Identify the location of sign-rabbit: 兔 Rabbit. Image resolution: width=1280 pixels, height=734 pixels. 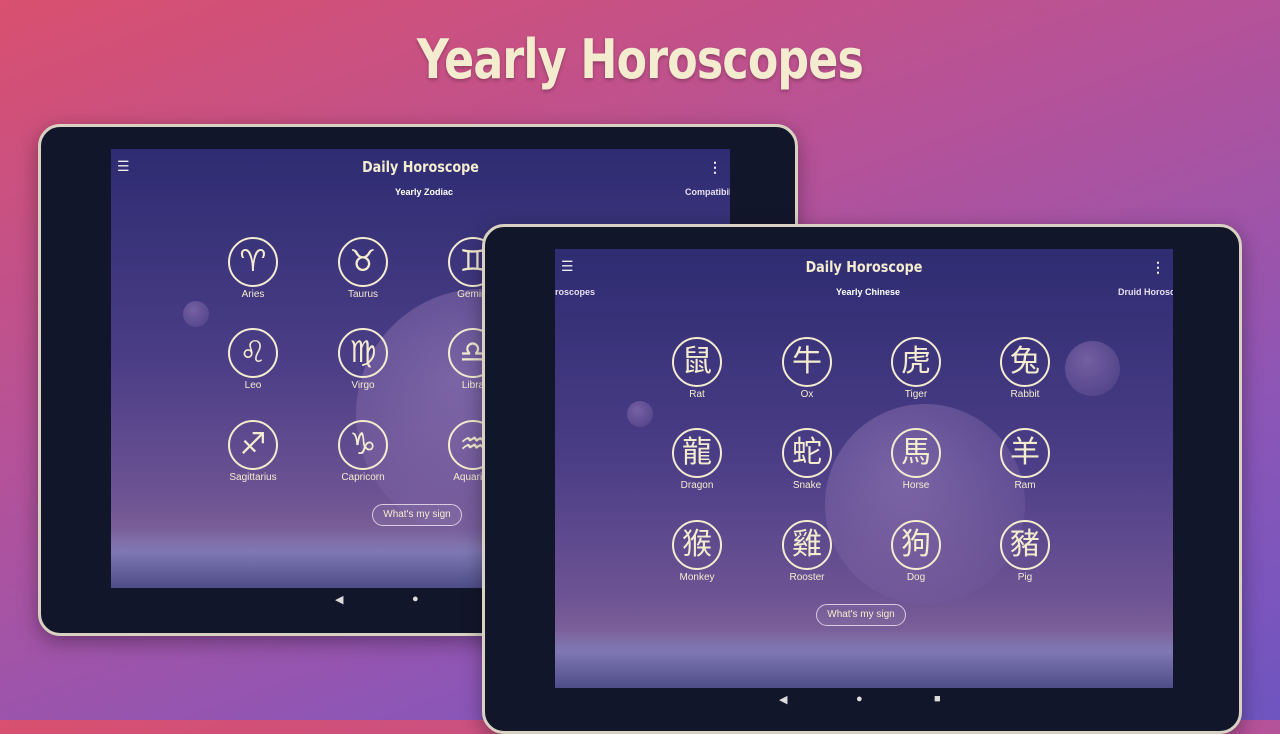
(1025, 368).